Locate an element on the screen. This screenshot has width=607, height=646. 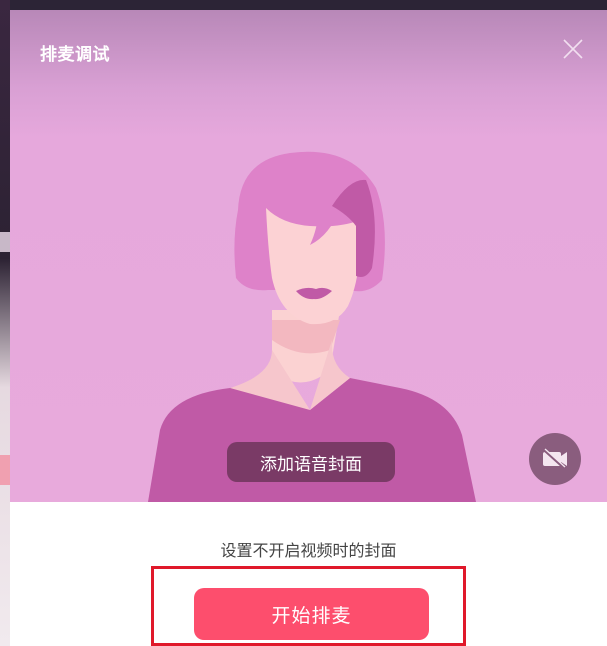
start-mic-queue-button: 开始排麦 is located at coordinates (311, 614).